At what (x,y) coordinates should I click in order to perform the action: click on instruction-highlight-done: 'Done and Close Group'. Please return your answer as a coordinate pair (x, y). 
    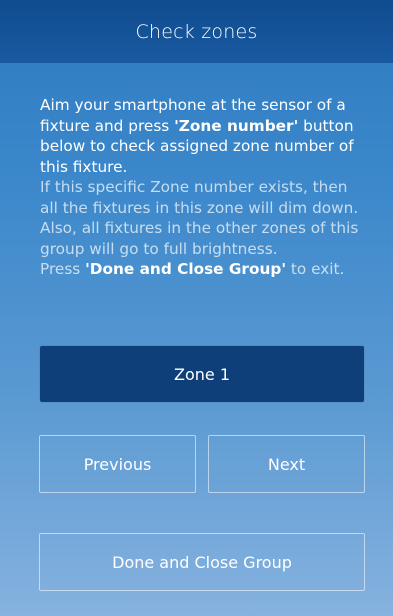
    Looking at the image, I should click on (186, 269).